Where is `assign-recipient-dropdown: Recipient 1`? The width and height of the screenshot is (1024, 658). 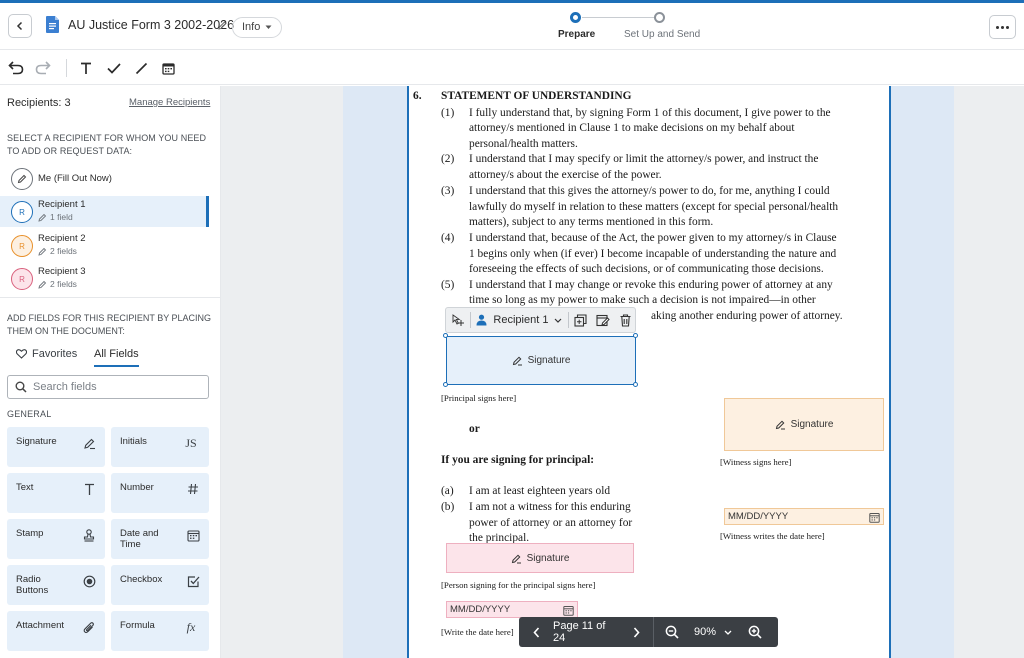
assign-recipient-dropdown: Recipient 1 is located at coordinates (519, 320).